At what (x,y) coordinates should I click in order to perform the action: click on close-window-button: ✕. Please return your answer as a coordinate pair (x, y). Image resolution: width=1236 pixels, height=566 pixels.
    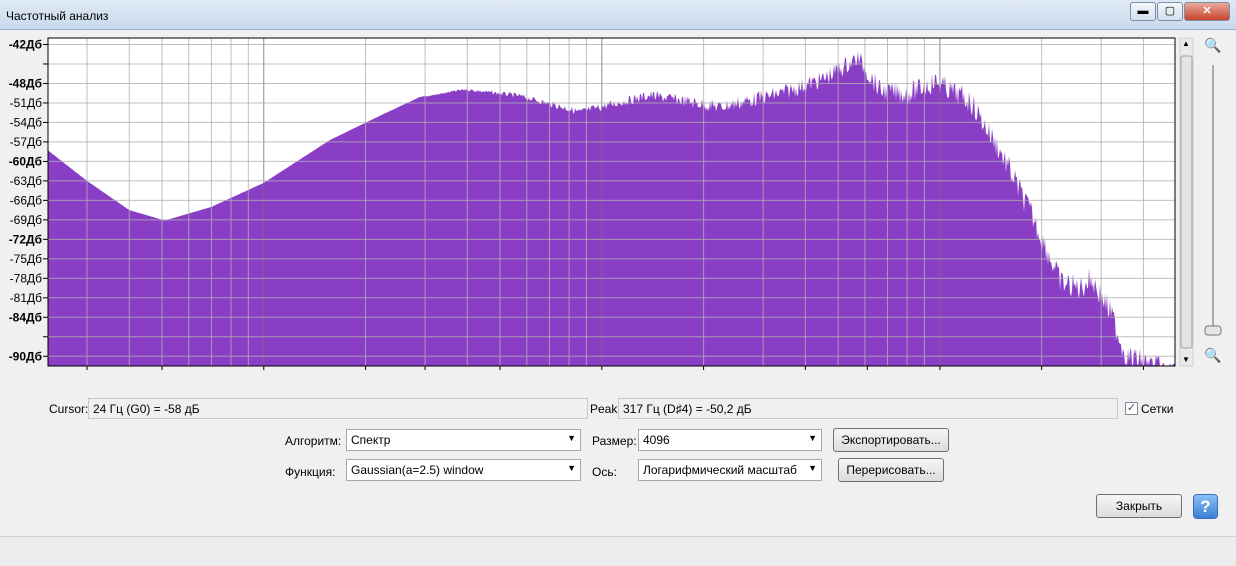
    Looking at the image, I should click on (1207, 11).